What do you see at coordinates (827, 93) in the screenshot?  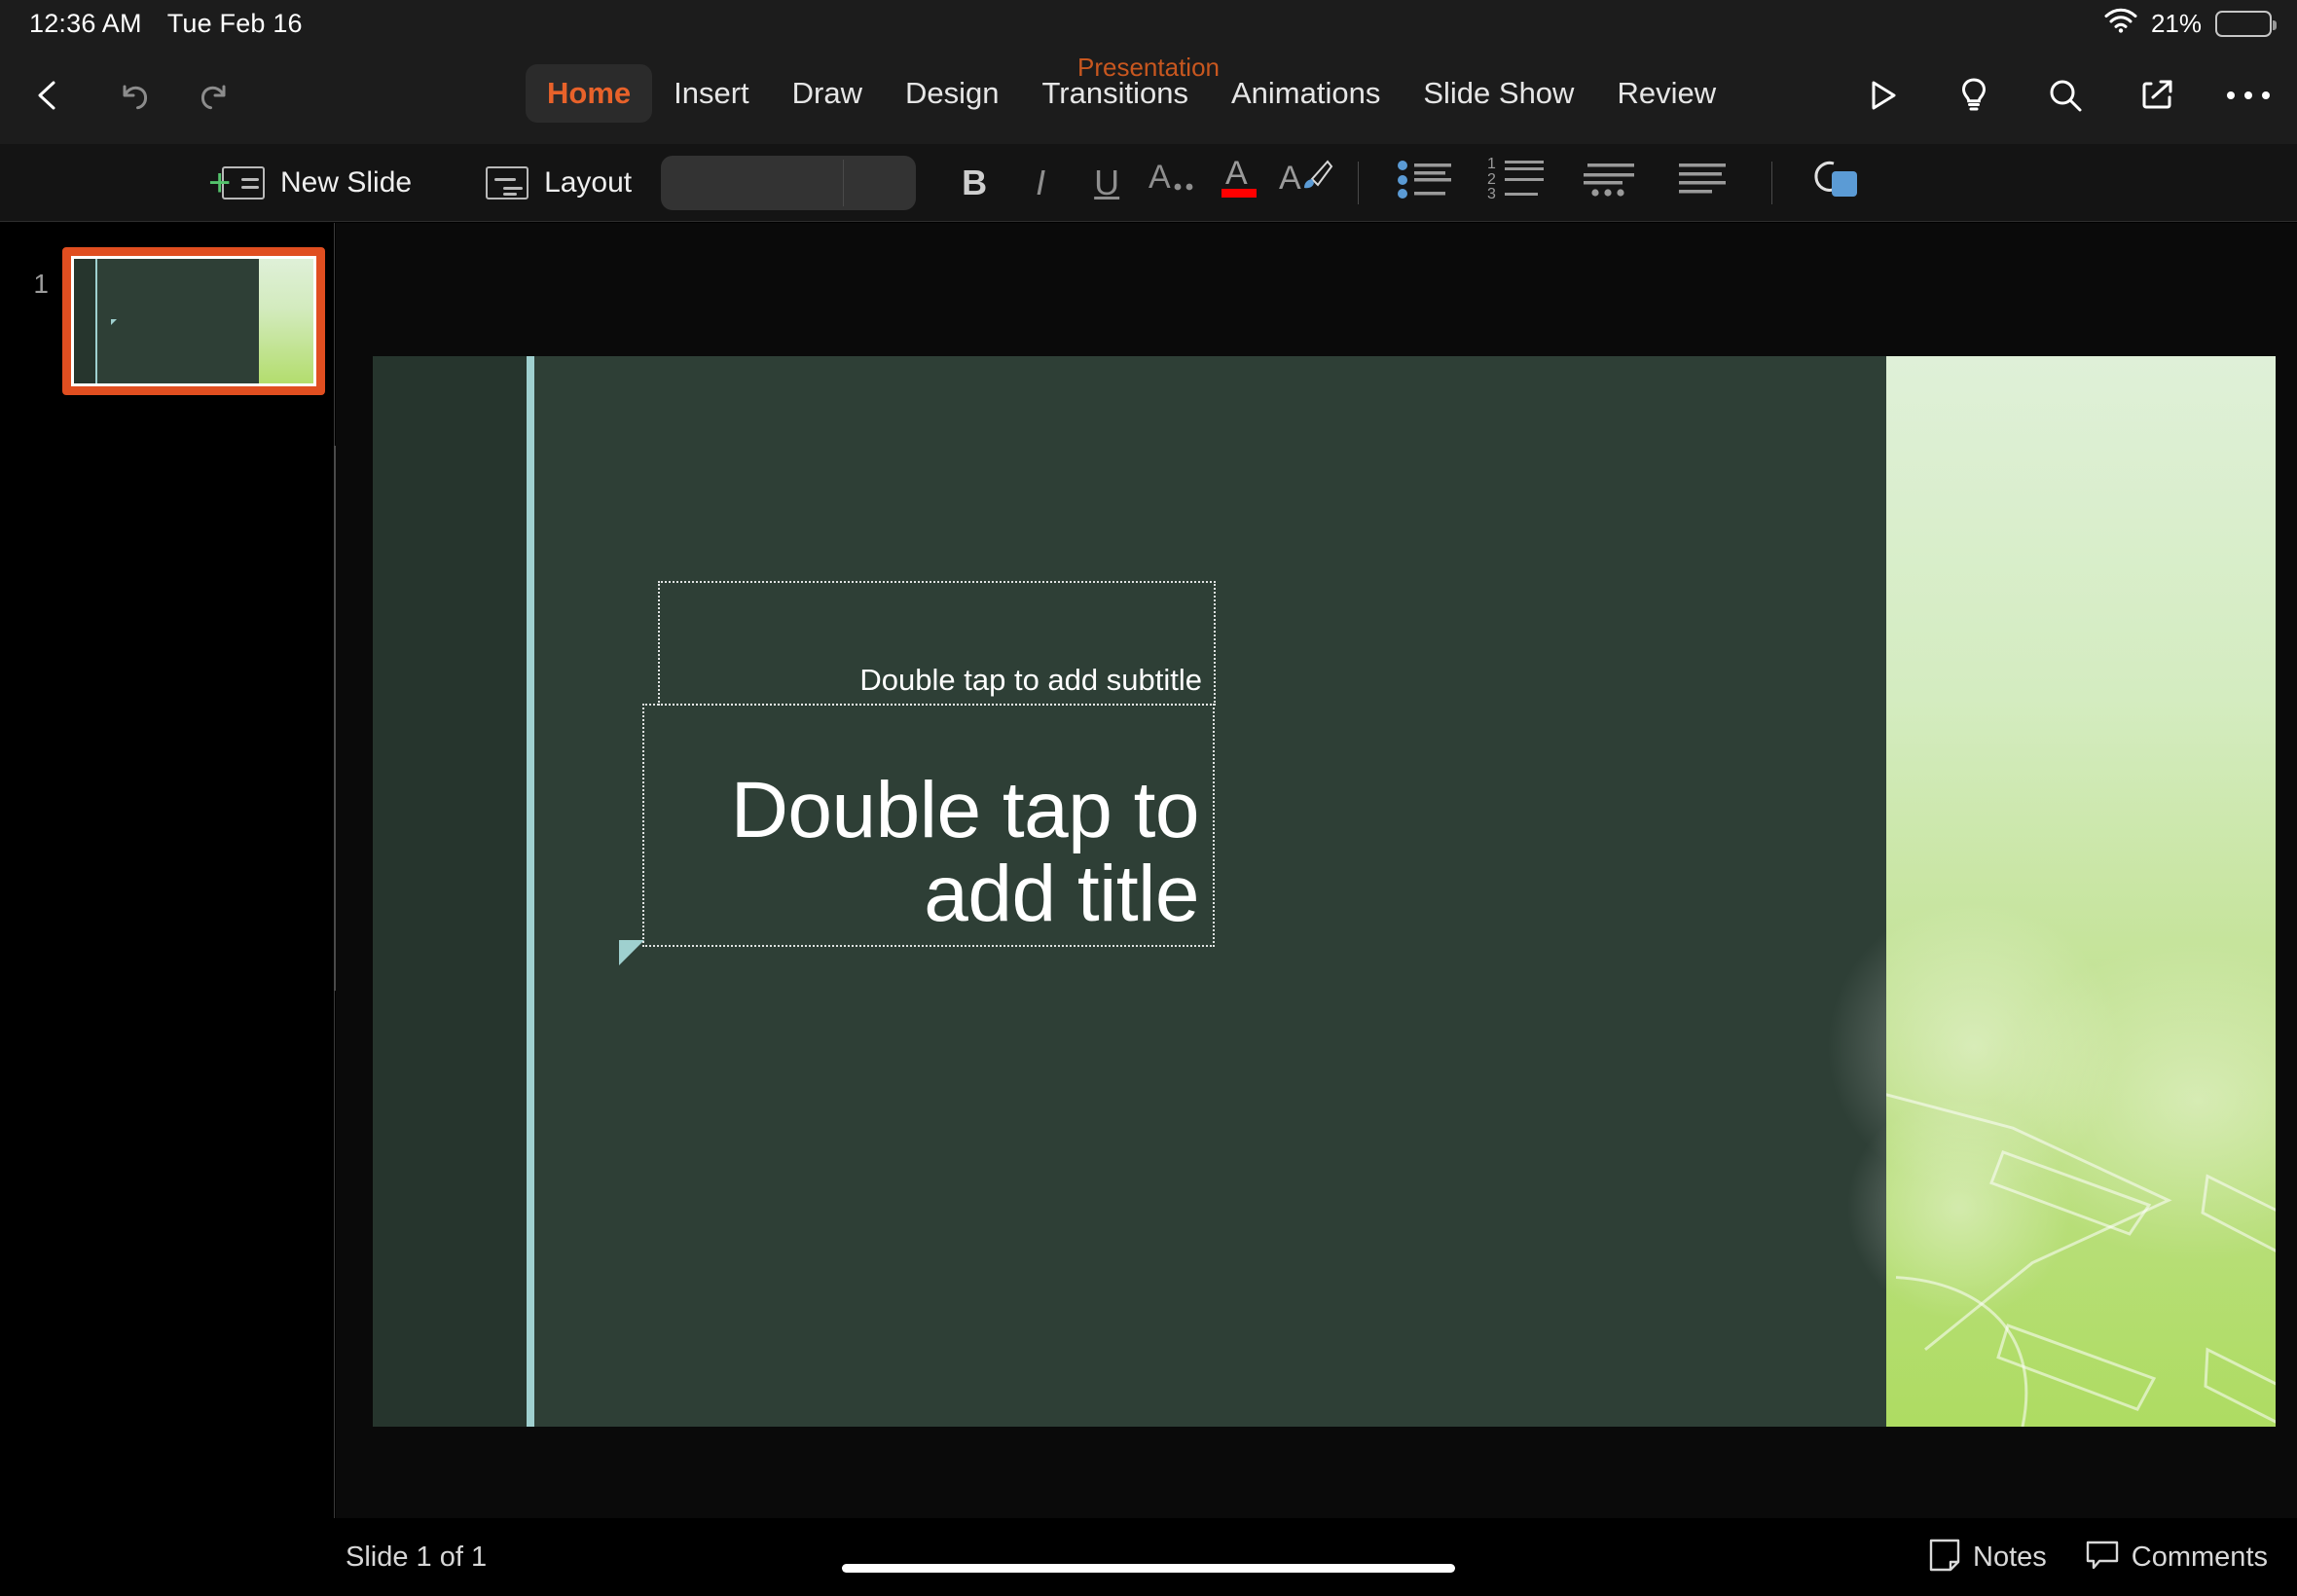 I see `tab-draw: Draw` at bounding box center [827, 93].